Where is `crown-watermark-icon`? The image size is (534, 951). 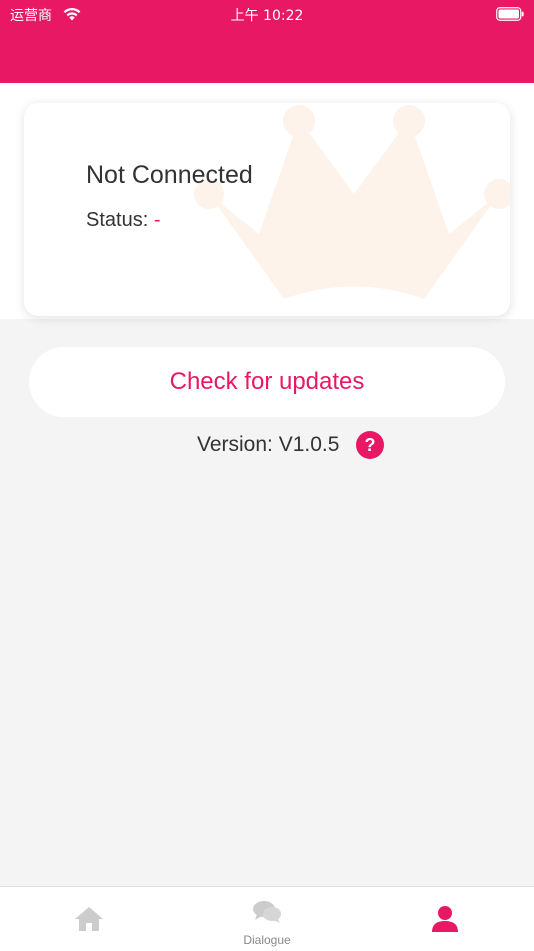
crown-watermark-icon is located at coordinates (352, 202).